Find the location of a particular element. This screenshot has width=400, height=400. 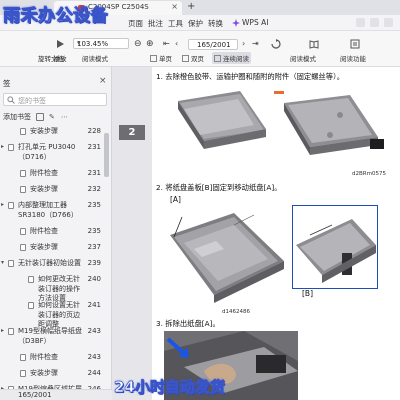

bookmark-item: 安装步骤 244 is located at coordinates (51, 377).